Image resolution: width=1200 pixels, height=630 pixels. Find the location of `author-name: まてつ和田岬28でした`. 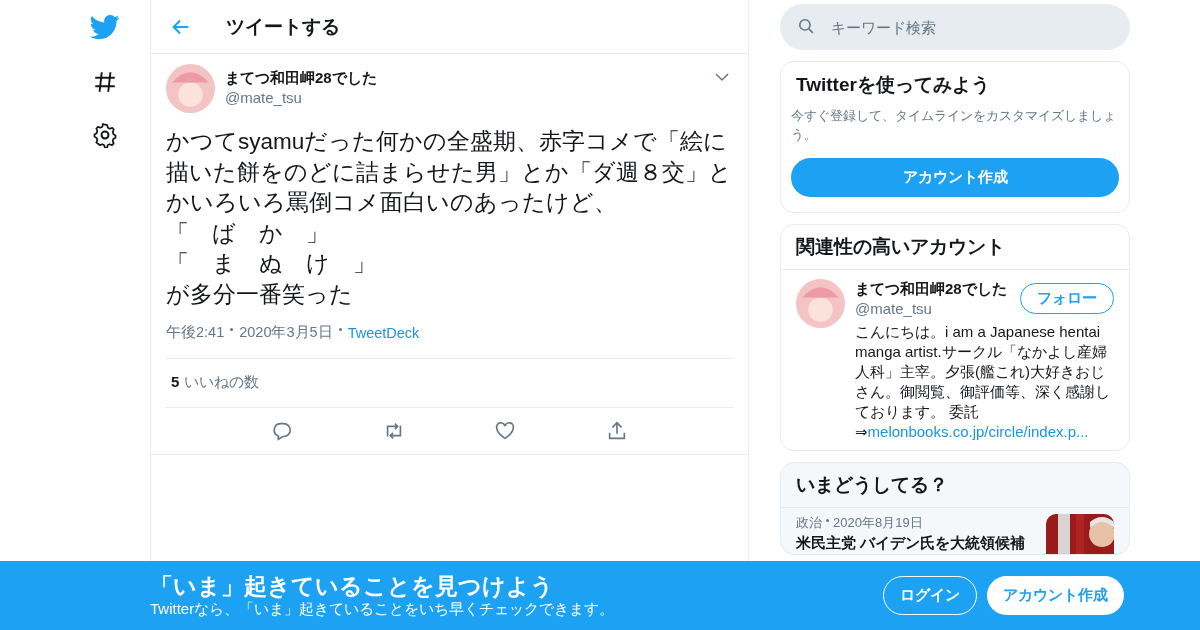

author-name: まてつ和田岬28でした is located at coordinates (464, 78).